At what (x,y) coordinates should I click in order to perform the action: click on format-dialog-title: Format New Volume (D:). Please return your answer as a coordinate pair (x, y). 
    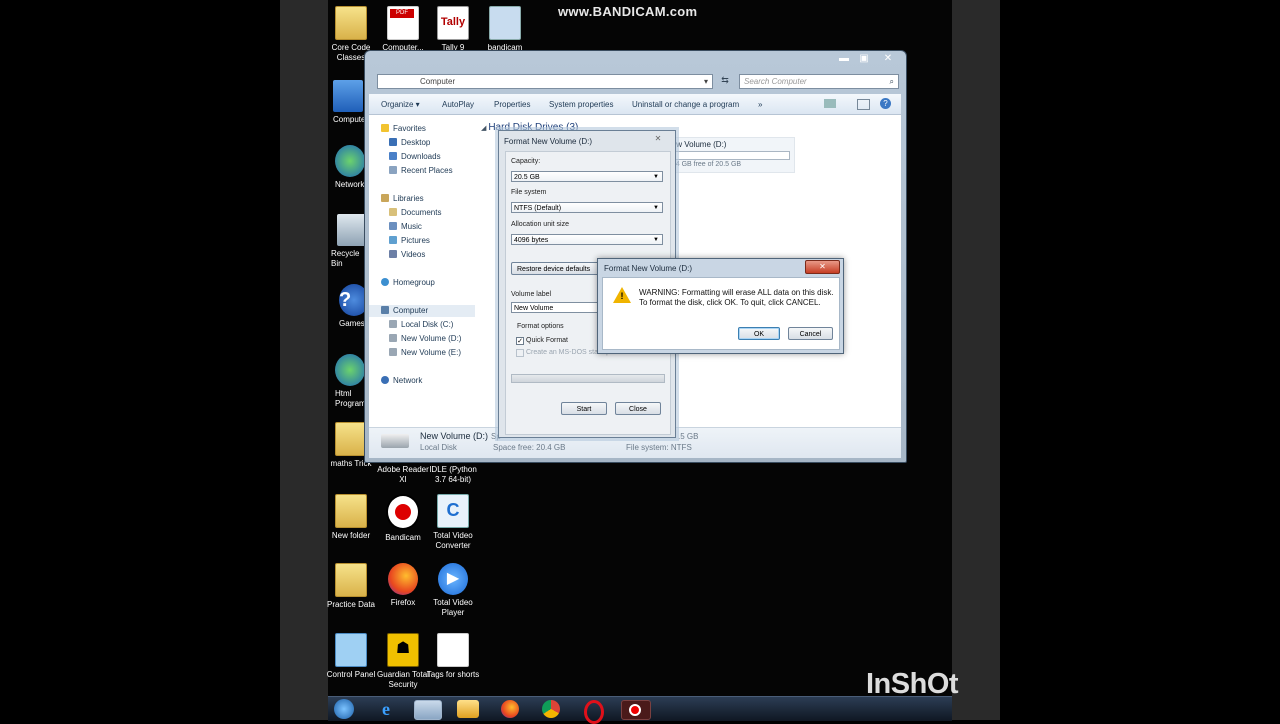
    Looking at the image, I should click on (548, 141).